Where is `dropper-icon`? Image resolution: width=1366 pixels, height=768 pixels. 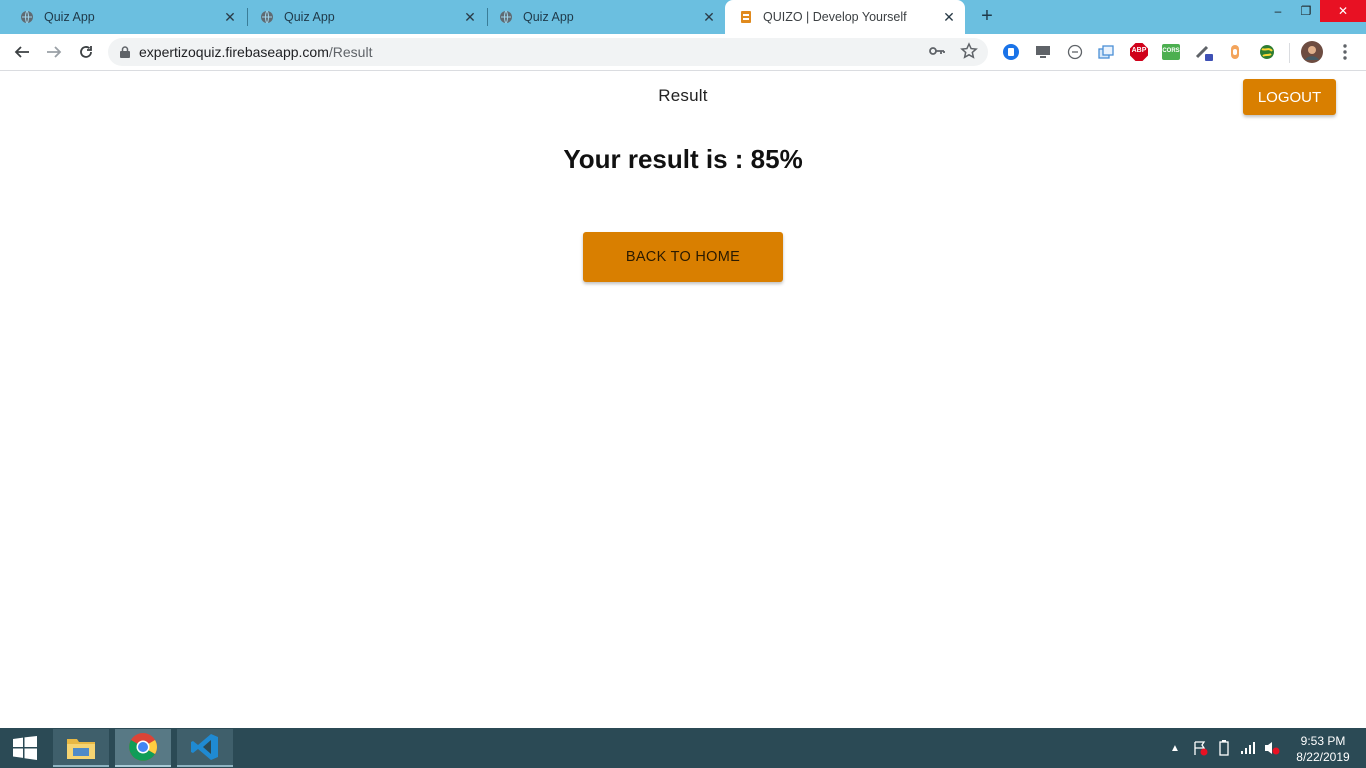
dropper-icon is located at coordinates (1204, 52).